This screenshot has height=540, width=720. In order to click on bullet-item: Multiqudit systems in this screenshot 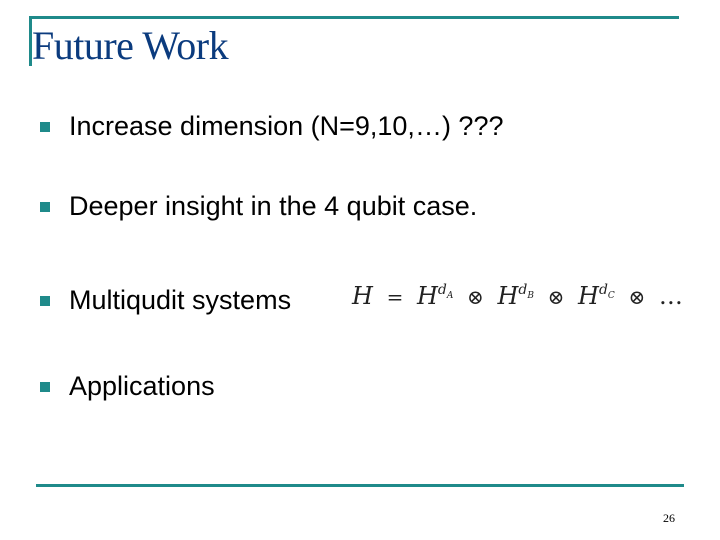, I will do `click(165, 300)`.